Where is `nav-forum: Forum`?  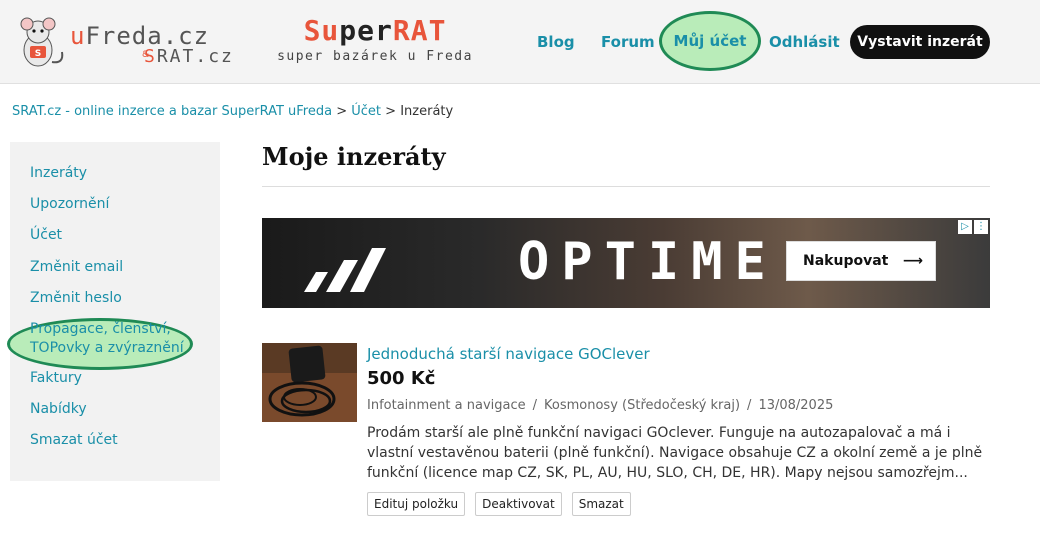
nav-forum: Forum is located at coordinates (628, 42).